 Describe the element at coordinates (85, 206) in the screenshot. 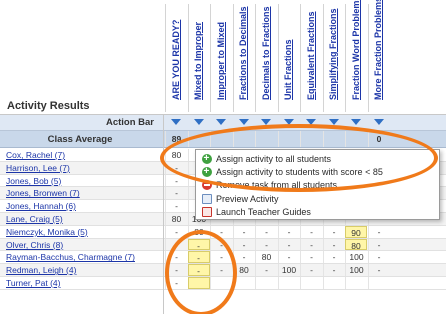

I see `student-name-link: Jones, Hannah (6)` at that location.